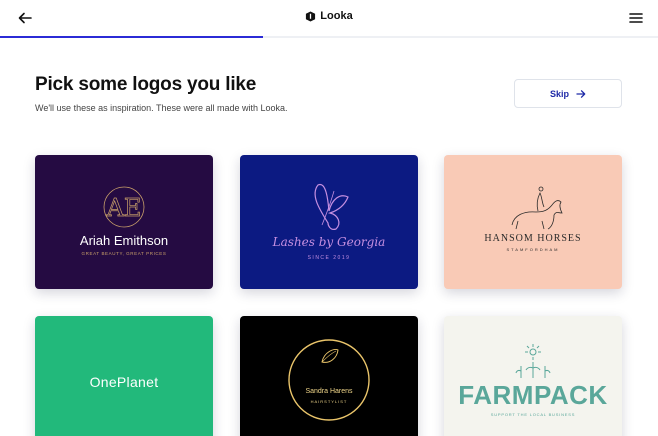  I want to click on logo-name: Ariah Emithson, so click(124, 240).